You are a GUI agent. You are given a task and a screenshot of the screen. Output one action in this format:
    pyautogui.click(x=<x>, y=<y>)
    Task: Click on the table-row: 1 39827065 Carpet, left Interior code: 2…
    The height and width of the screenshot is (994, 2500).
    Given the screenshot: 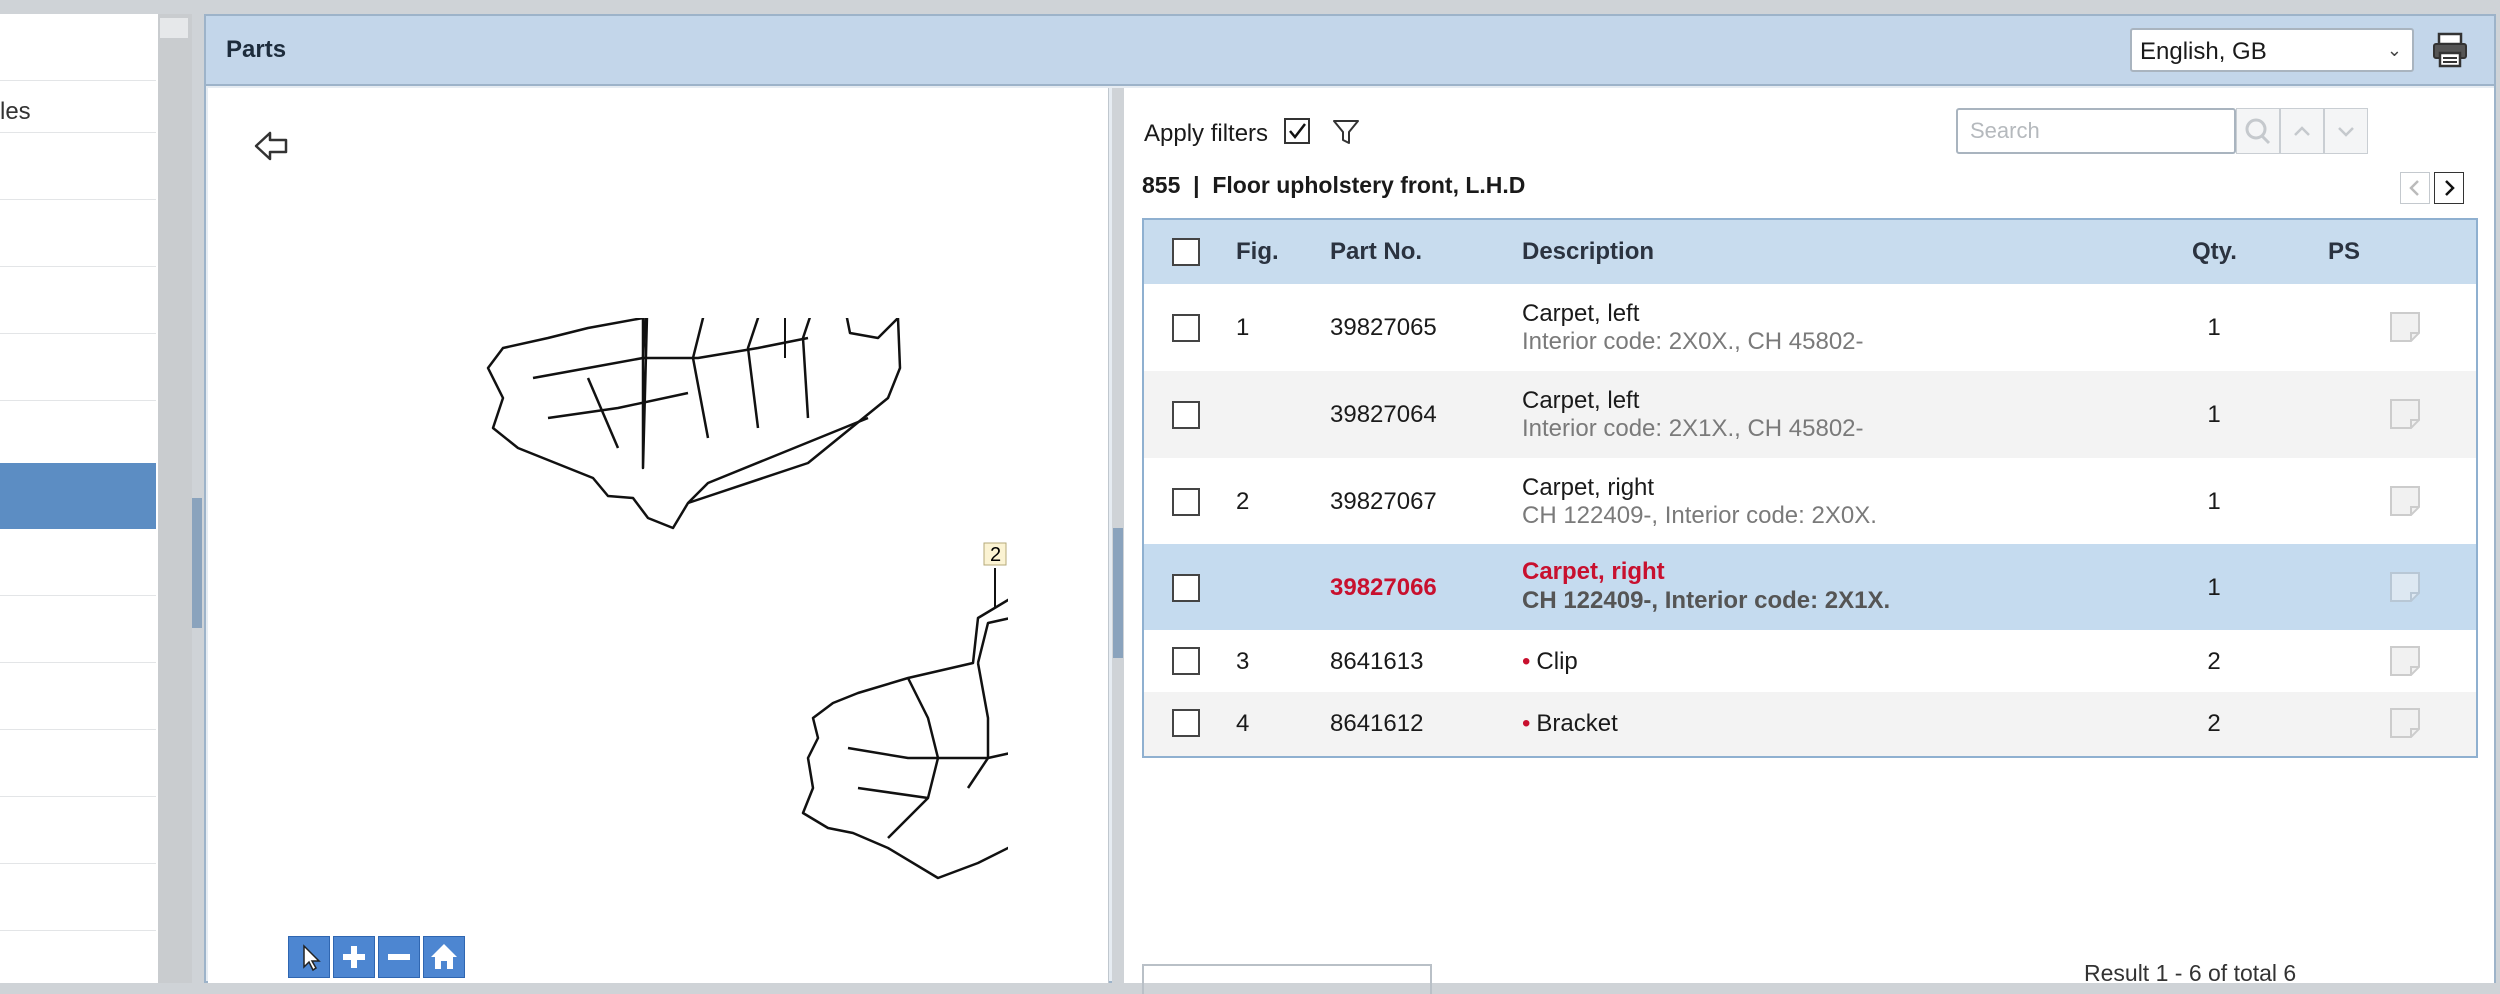 What is the action you would take?
    pyautogui.click(x=1810, y=327)
    